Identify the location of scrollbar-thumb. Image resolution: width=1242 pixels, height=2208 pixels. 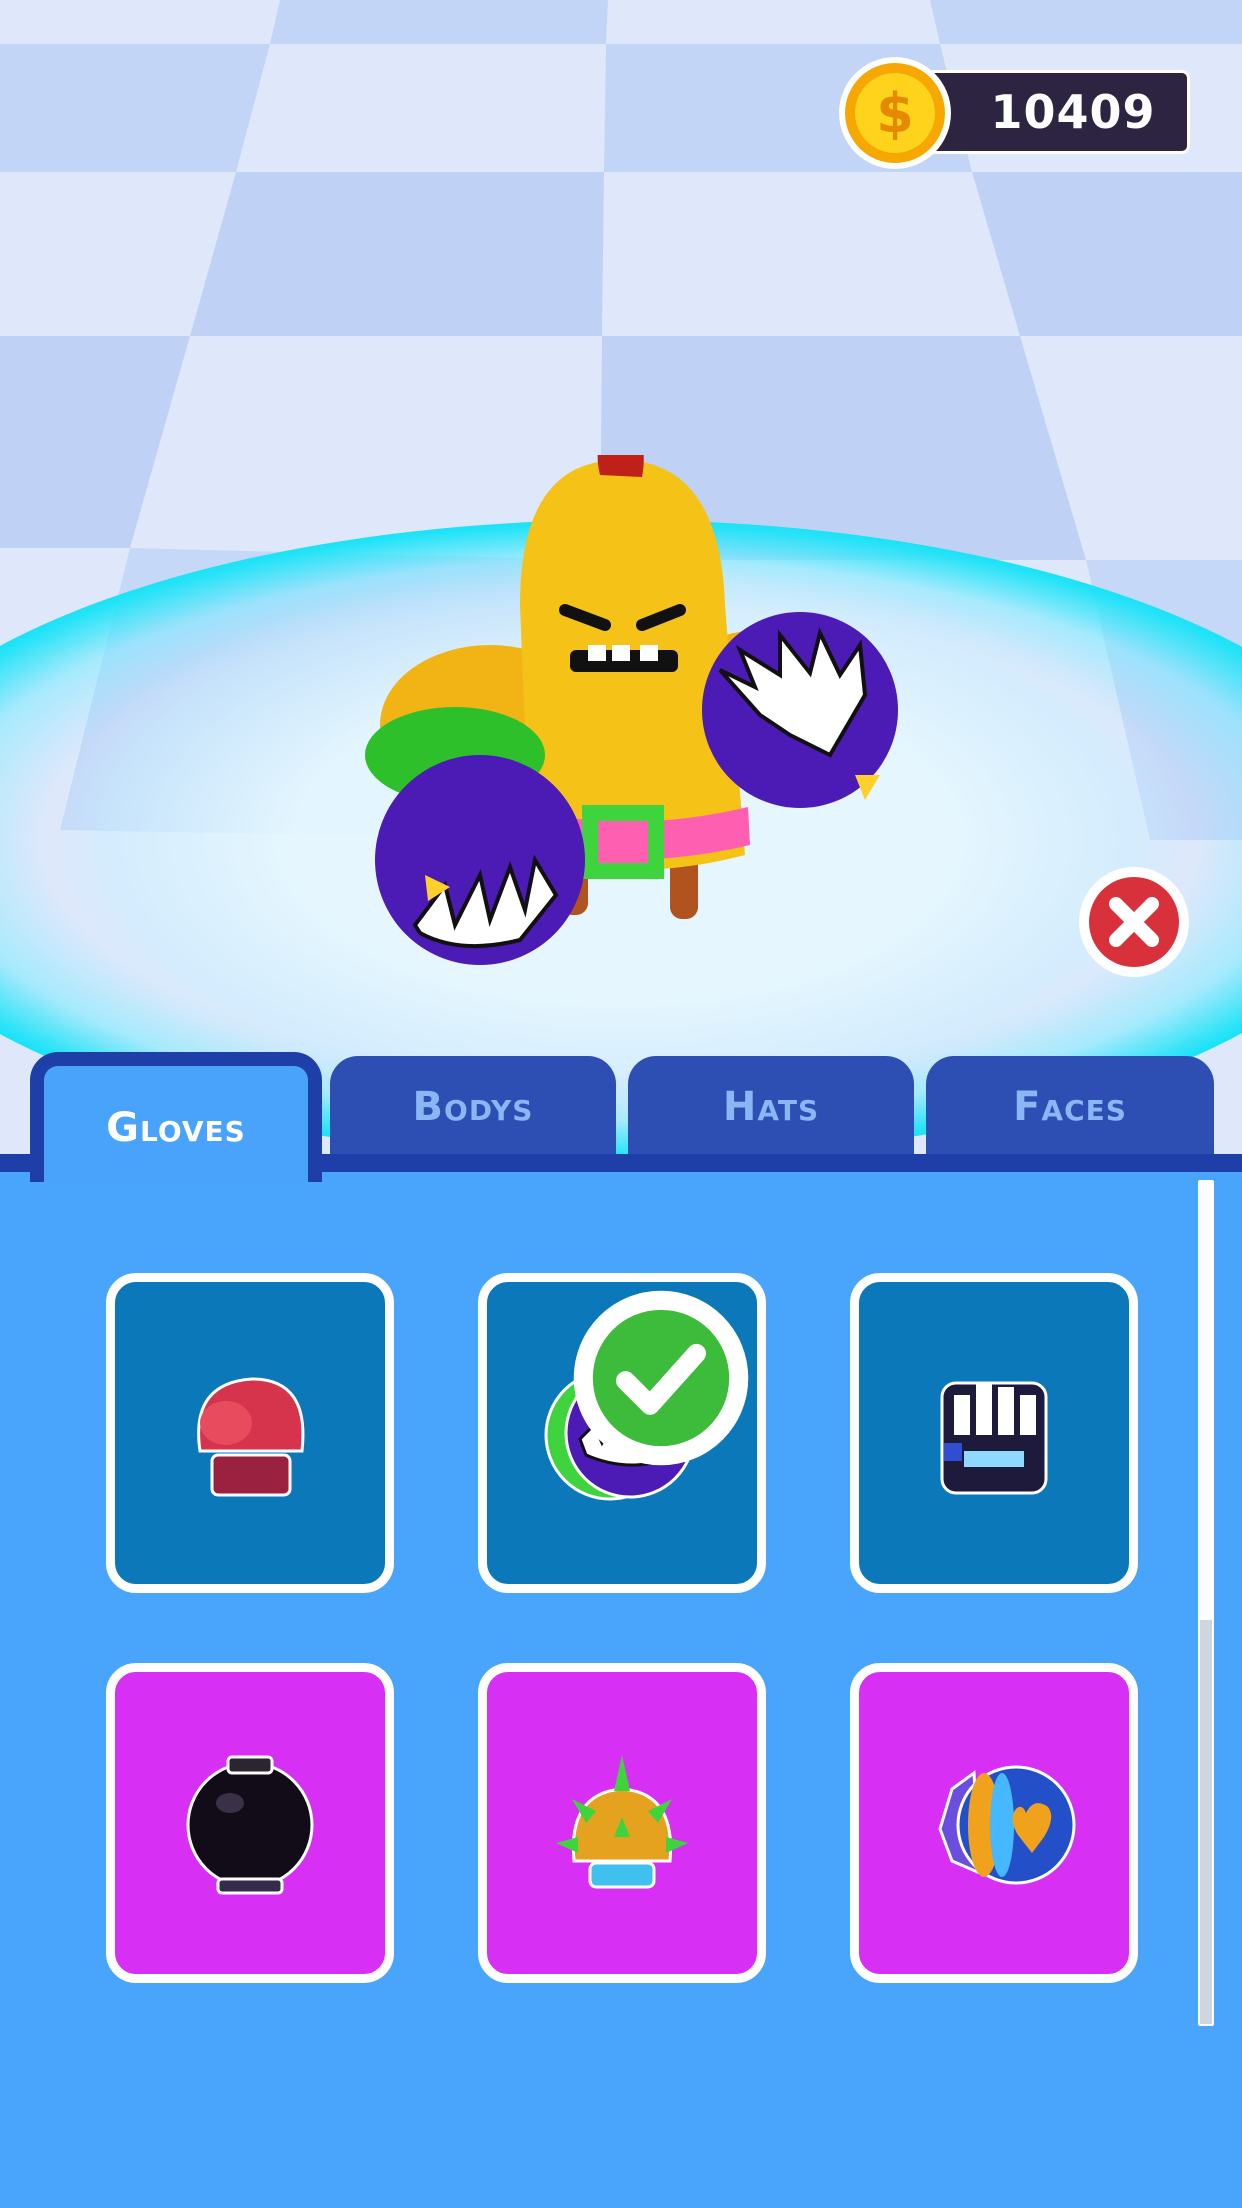
(1206, 1822).